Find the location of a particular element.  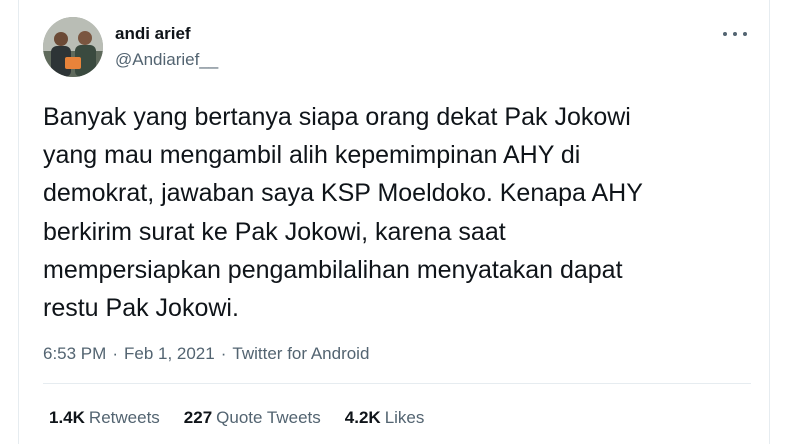

author-handle: @Andiarief__ is located at coordinates (166, 60).